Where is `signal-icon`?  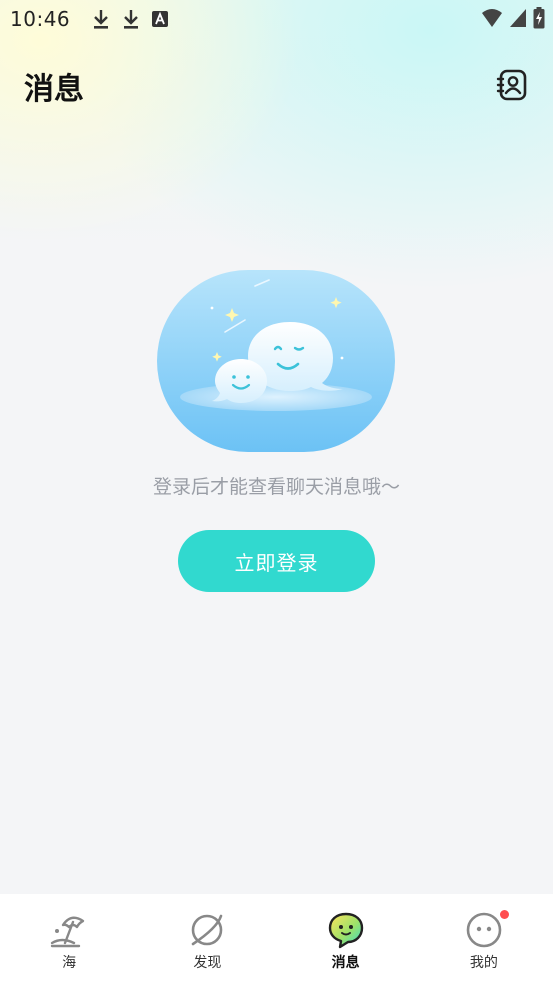 signal-icon is located at coordinates (518, 18).